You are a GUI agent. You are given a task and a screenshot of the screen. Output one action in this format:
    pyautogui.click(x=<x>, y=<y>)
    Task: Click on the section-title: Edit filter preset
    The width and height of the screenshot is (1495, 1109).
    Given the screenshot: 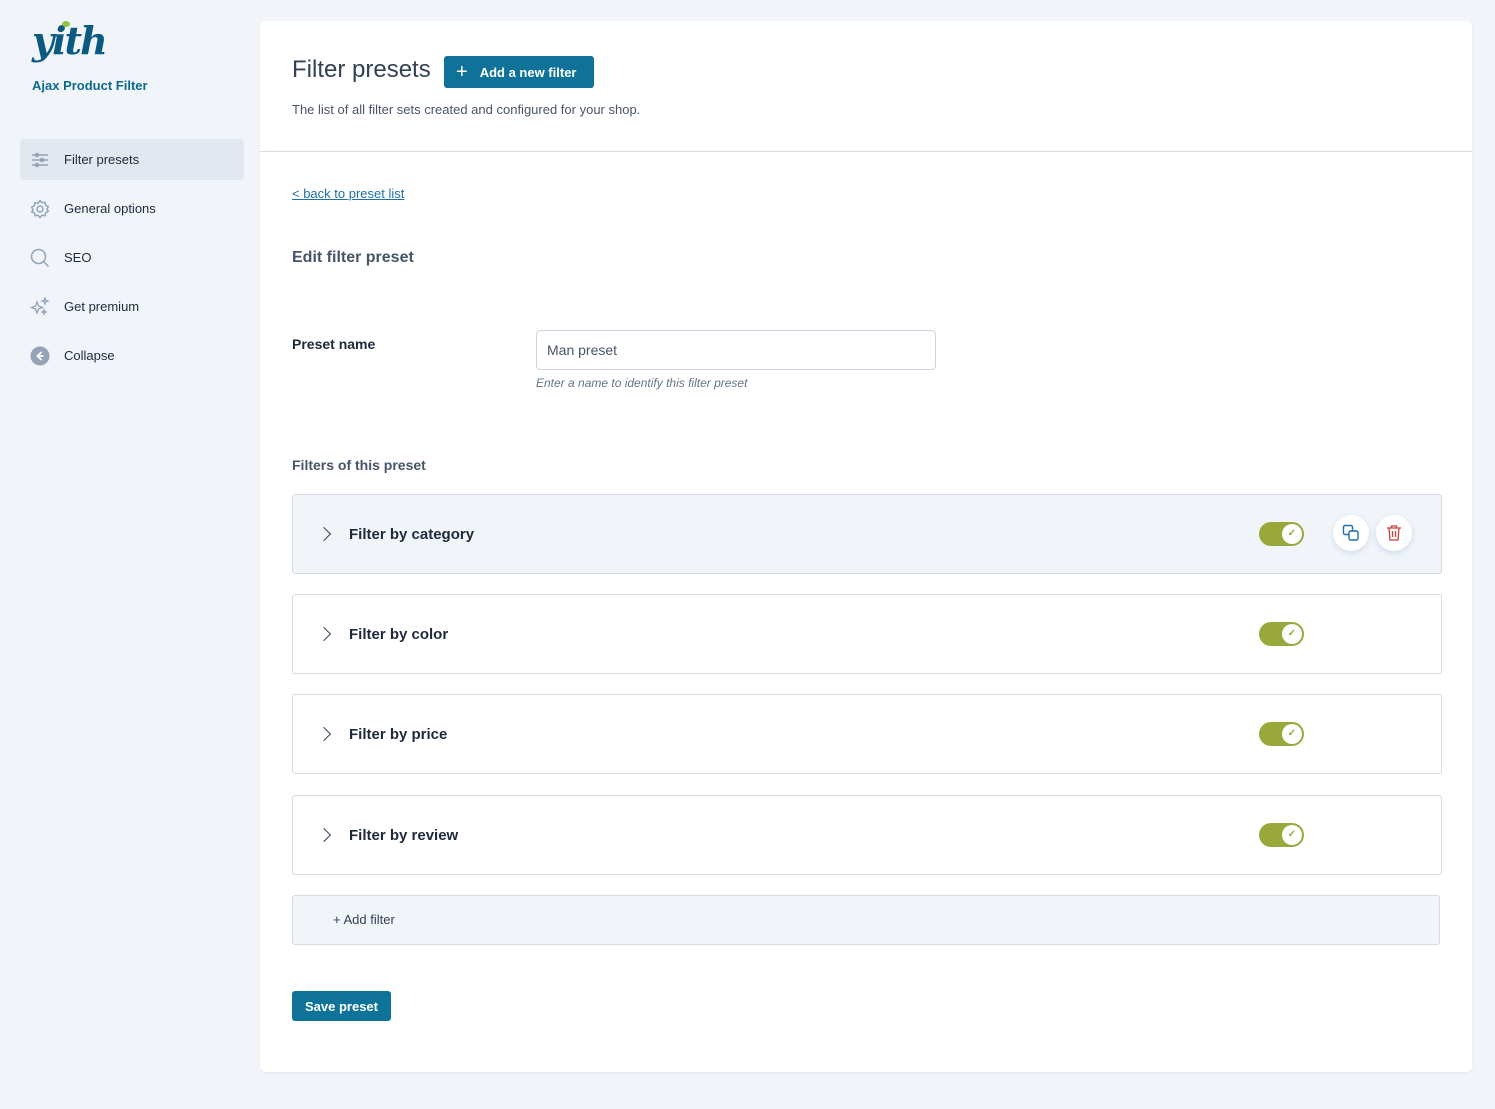 What is the action you would take?
    pyautogui.click(x=353, y=257)
    